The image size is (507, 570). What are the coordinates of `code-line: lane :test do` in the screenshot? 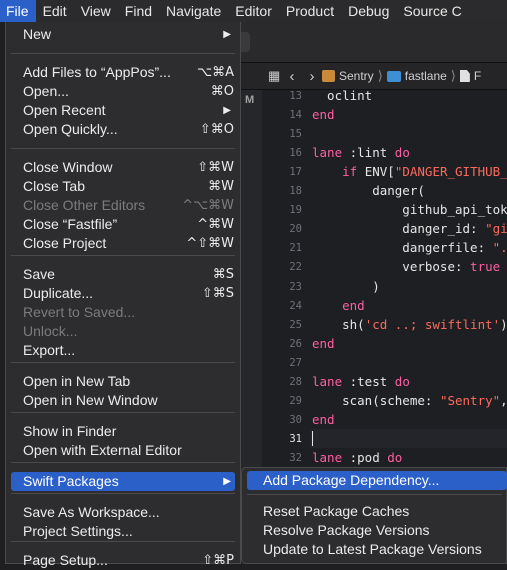 It's located at (361, 381).